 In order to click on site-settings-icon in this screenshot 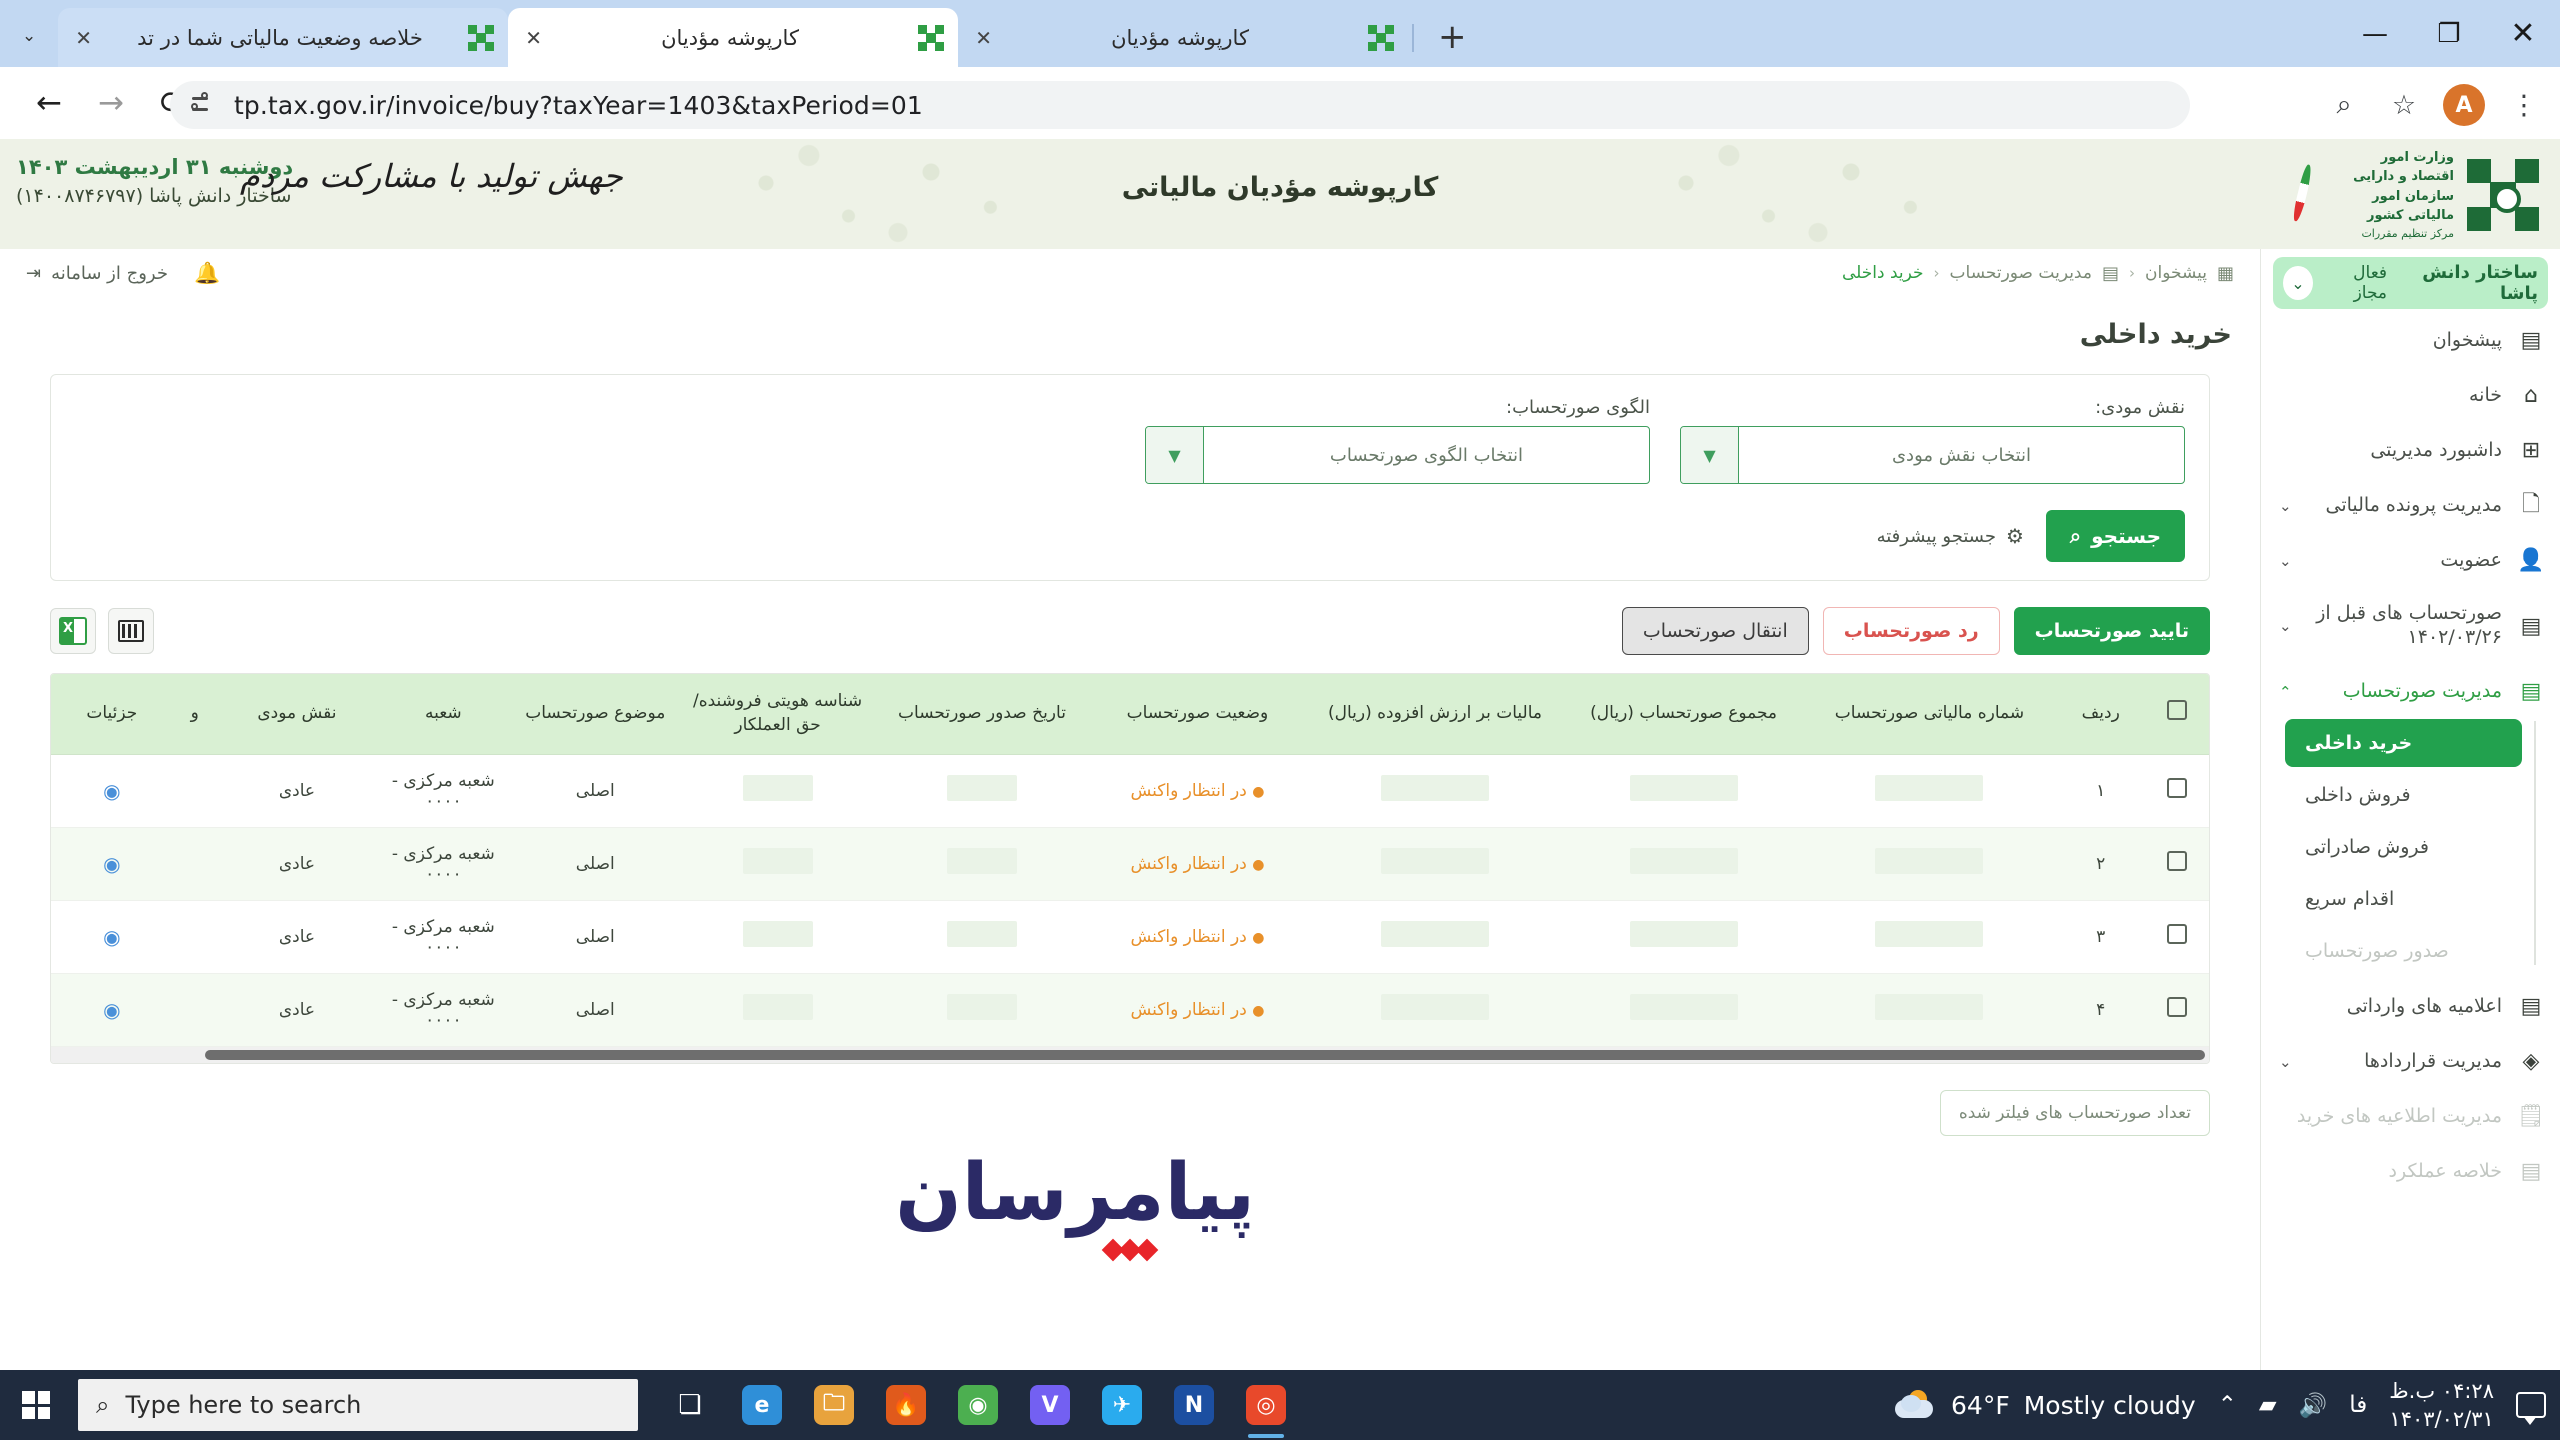, I will do `click(203, 105)`.